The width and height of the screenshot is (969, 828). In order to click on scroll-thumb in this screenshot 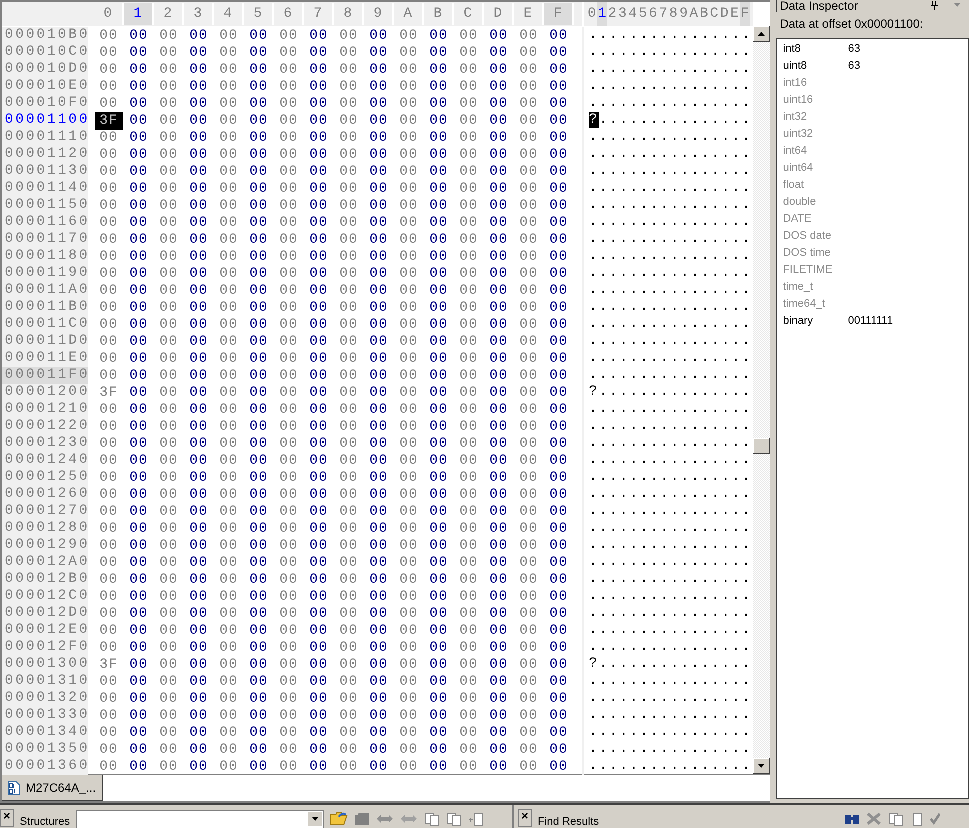, I will do `click(761, 446)`.